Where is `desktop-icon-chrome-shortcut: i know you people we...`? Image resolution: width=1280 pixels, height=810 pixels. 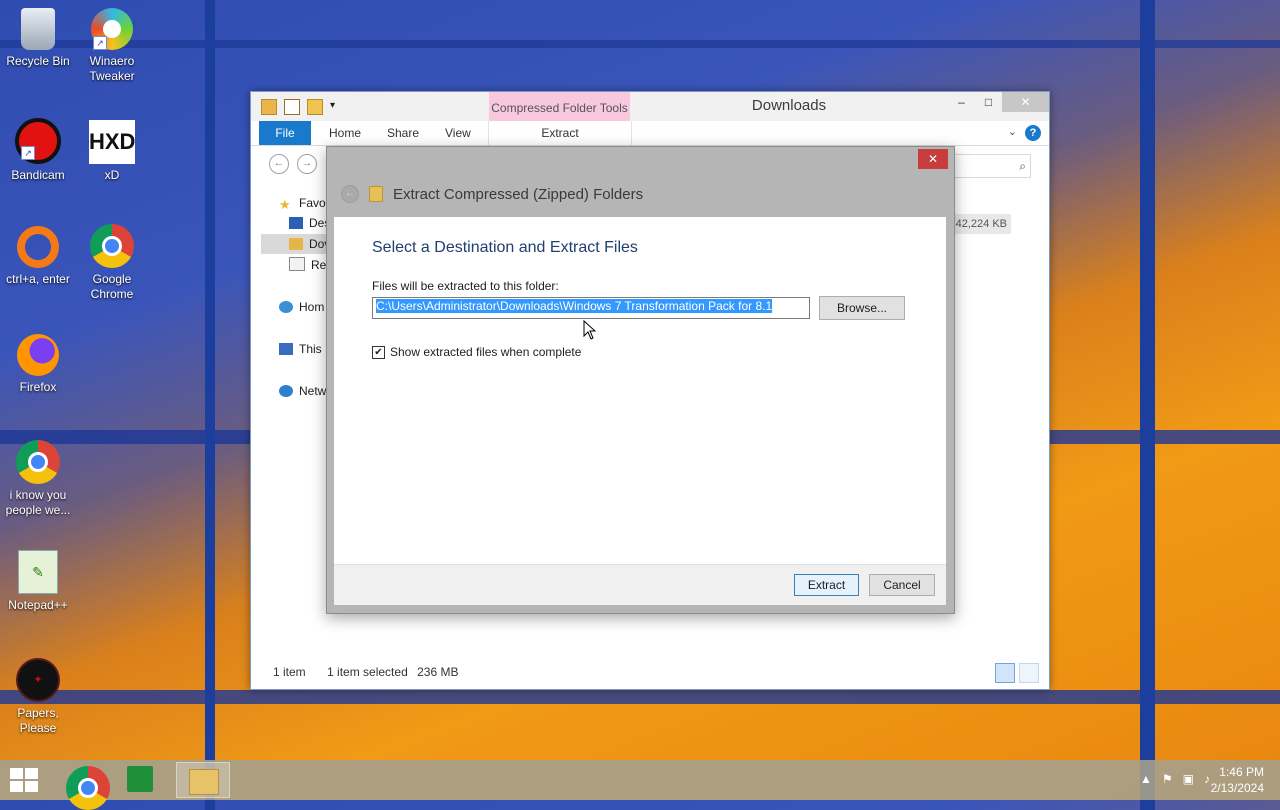
desktop-icon-chrome-shortcut: i know you people we... is located at coordinates (38, 479).